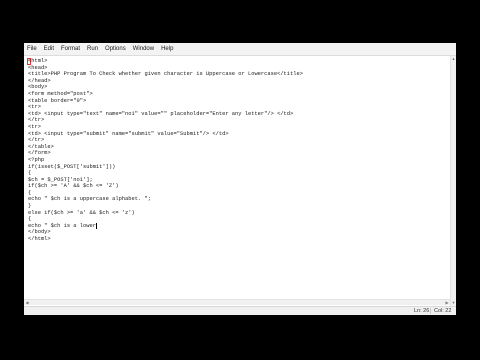  What do you see at coordinates (32, 49) in the screenshot?
I see `menu-file: File` at bounding box center [32, 49].